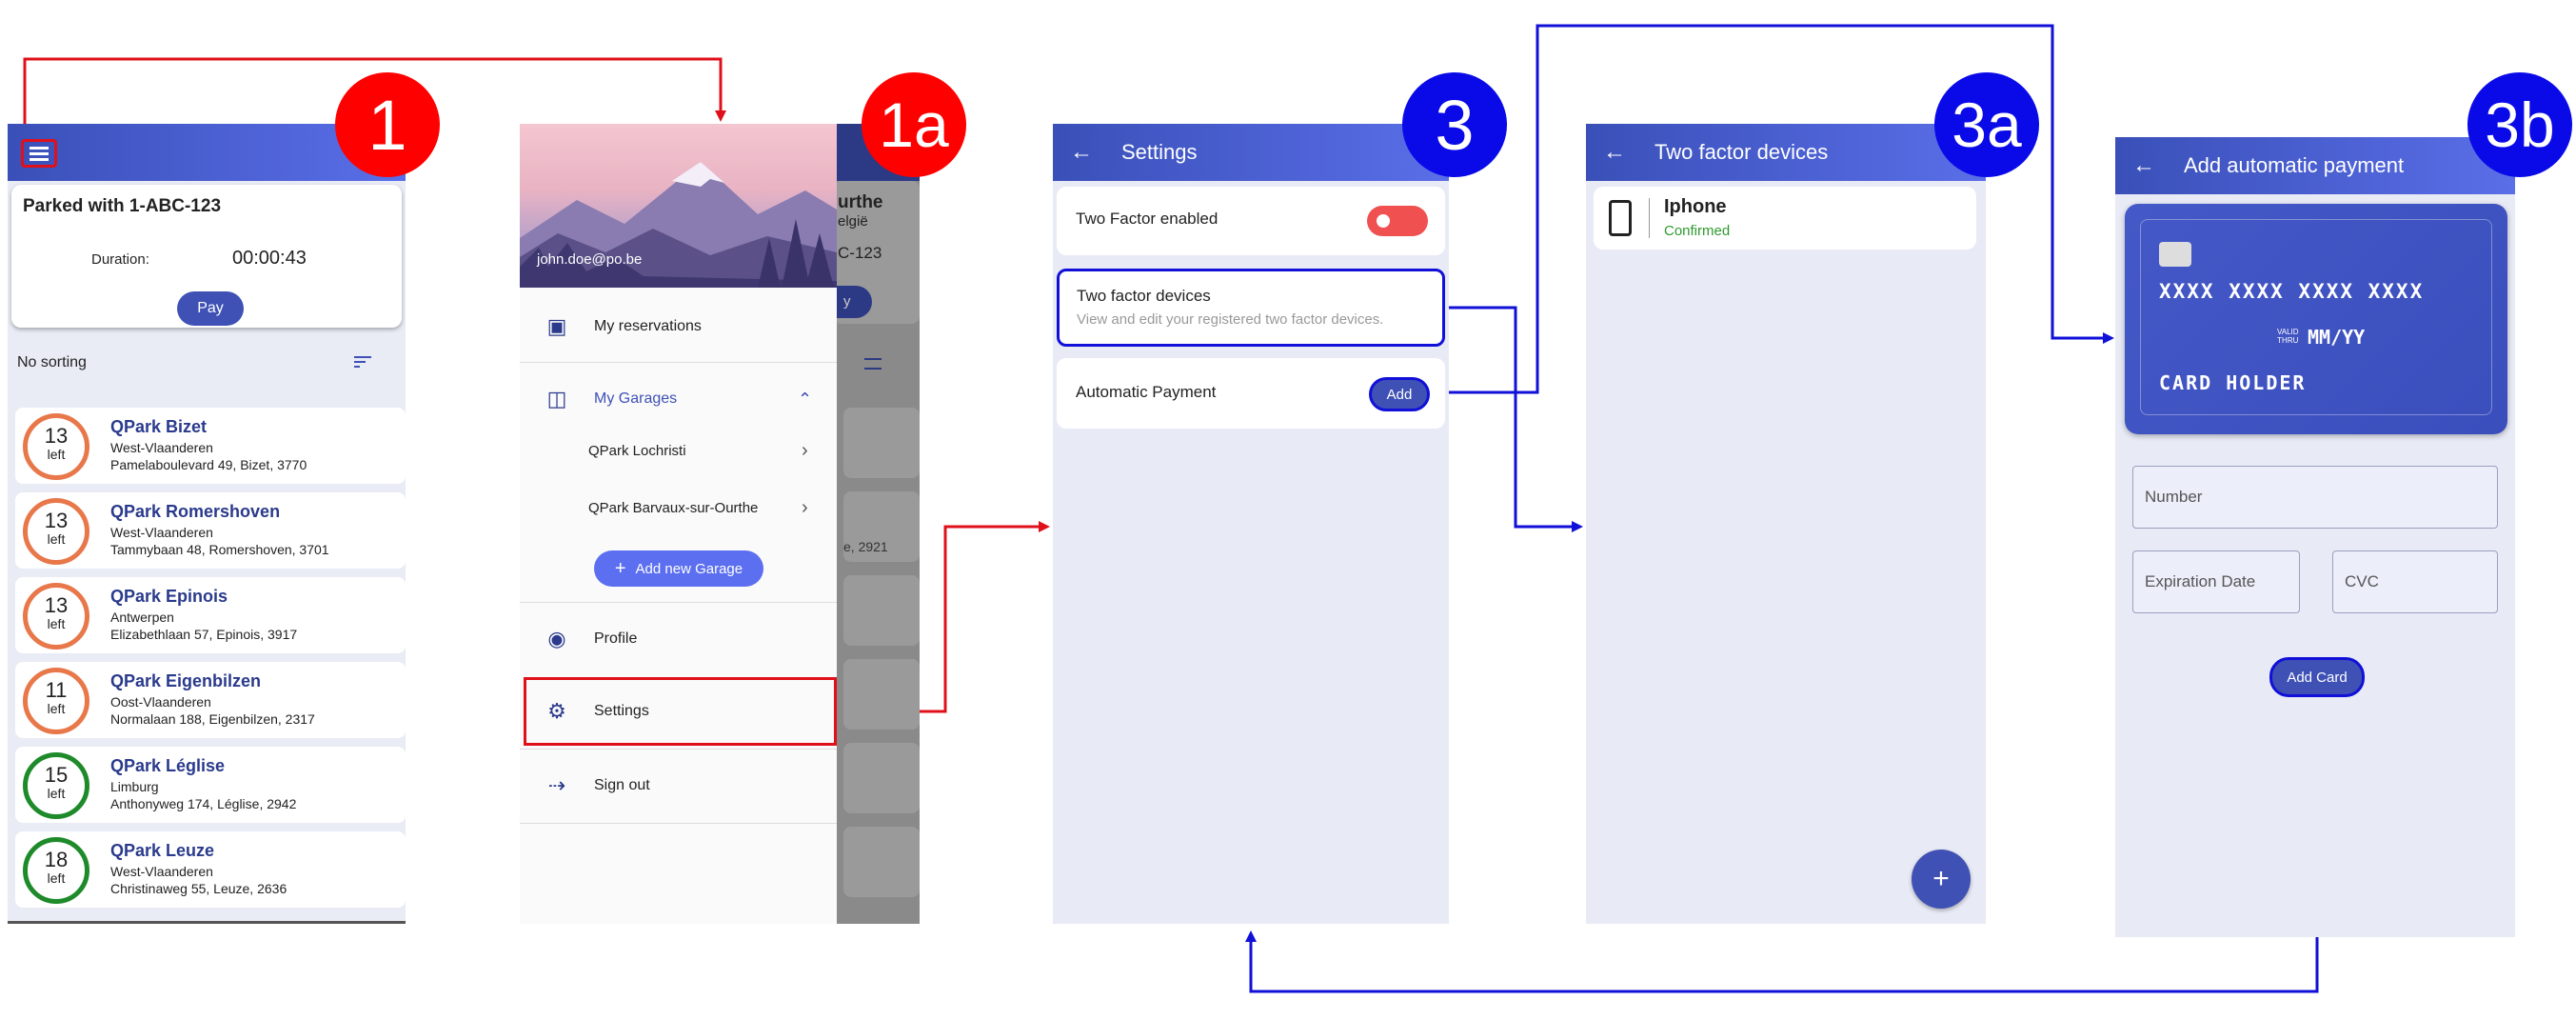  What do you see at coordinates (168, 765) in the screenshot?
I see `garage-name: QPark Léglise` at bounding box center [168, 765].